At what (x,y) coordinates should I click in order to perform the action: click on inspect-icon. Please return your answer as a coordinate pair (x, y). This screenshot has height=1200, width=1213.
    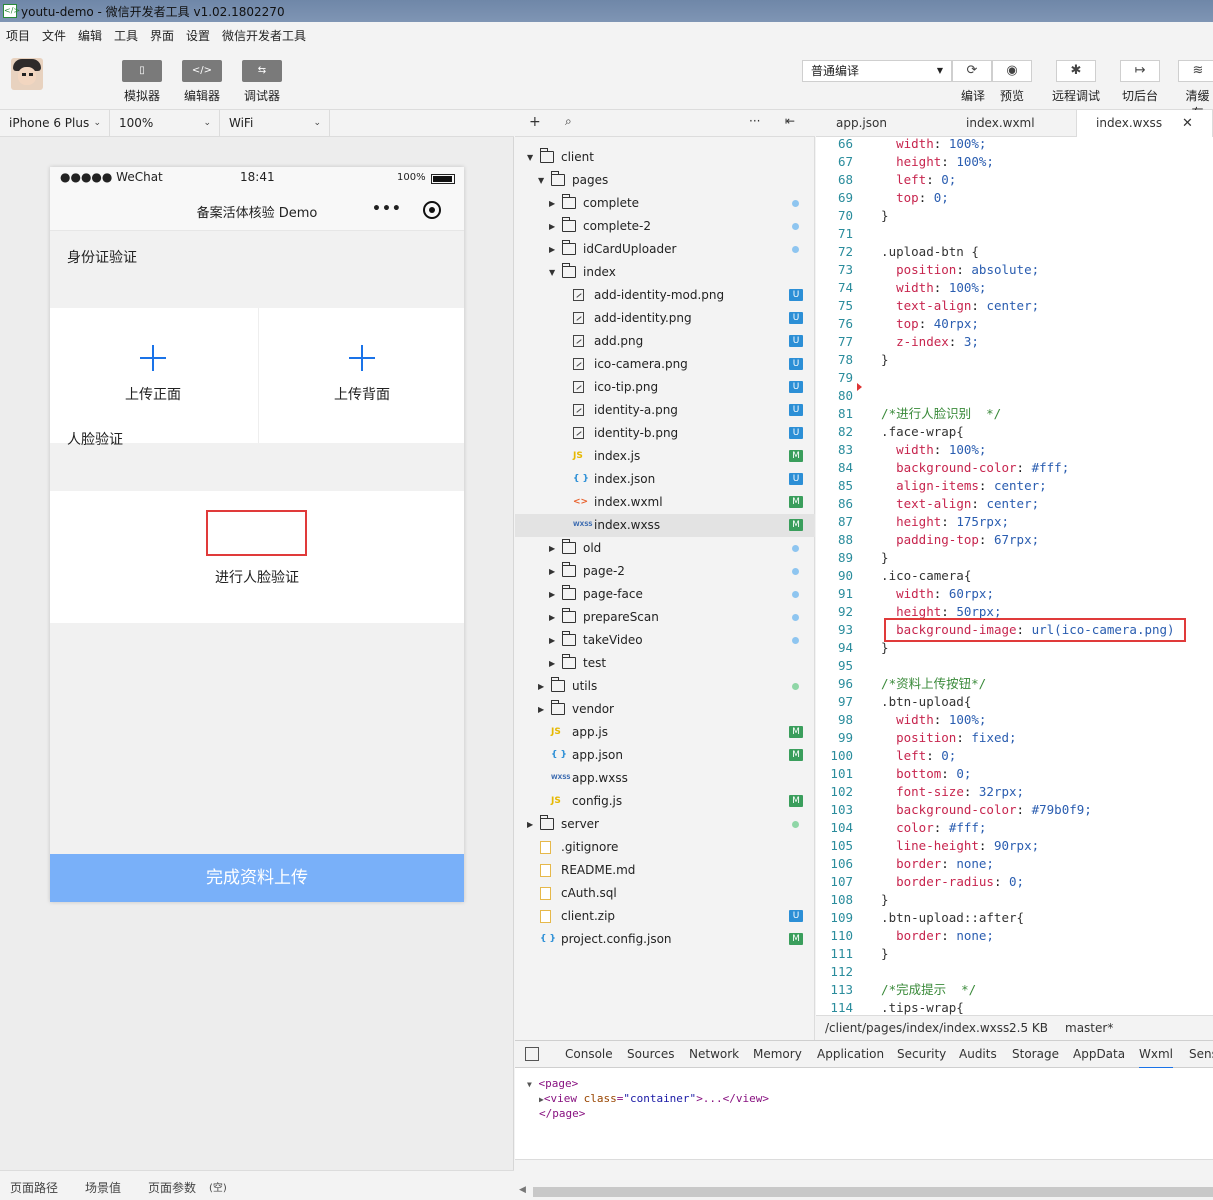
    Looking at the image, I should click on (532, 1054).